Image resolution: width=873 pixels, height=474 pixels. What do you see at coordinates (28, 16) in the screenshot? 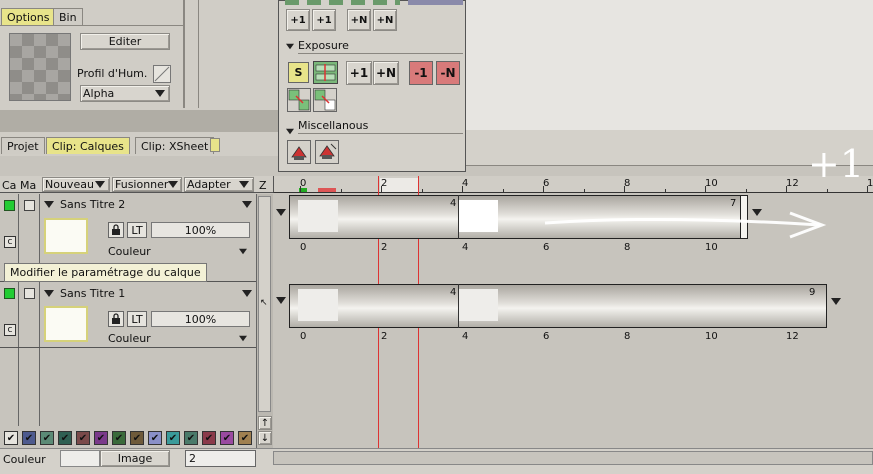
I see `tab-options: Options` at bounding box center [28, 16].